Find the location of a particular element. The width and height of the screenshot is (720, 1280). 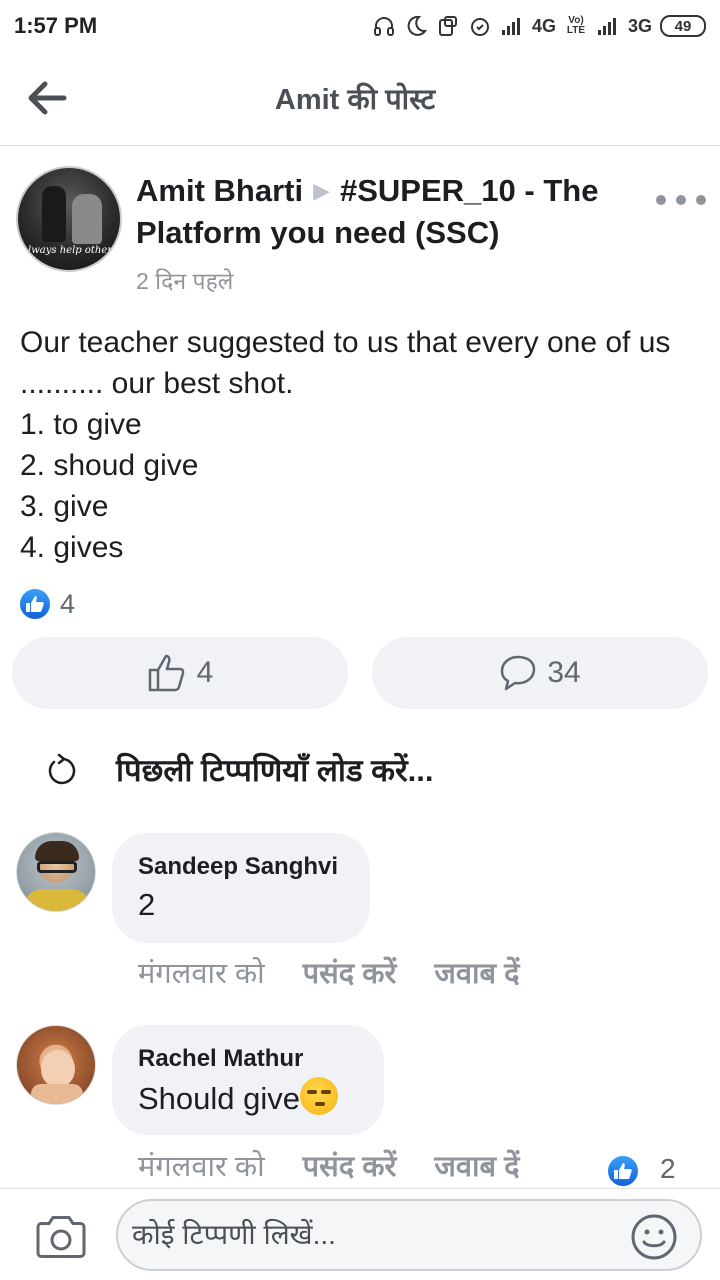

avatar-figure is located at coordinates (54, 214).